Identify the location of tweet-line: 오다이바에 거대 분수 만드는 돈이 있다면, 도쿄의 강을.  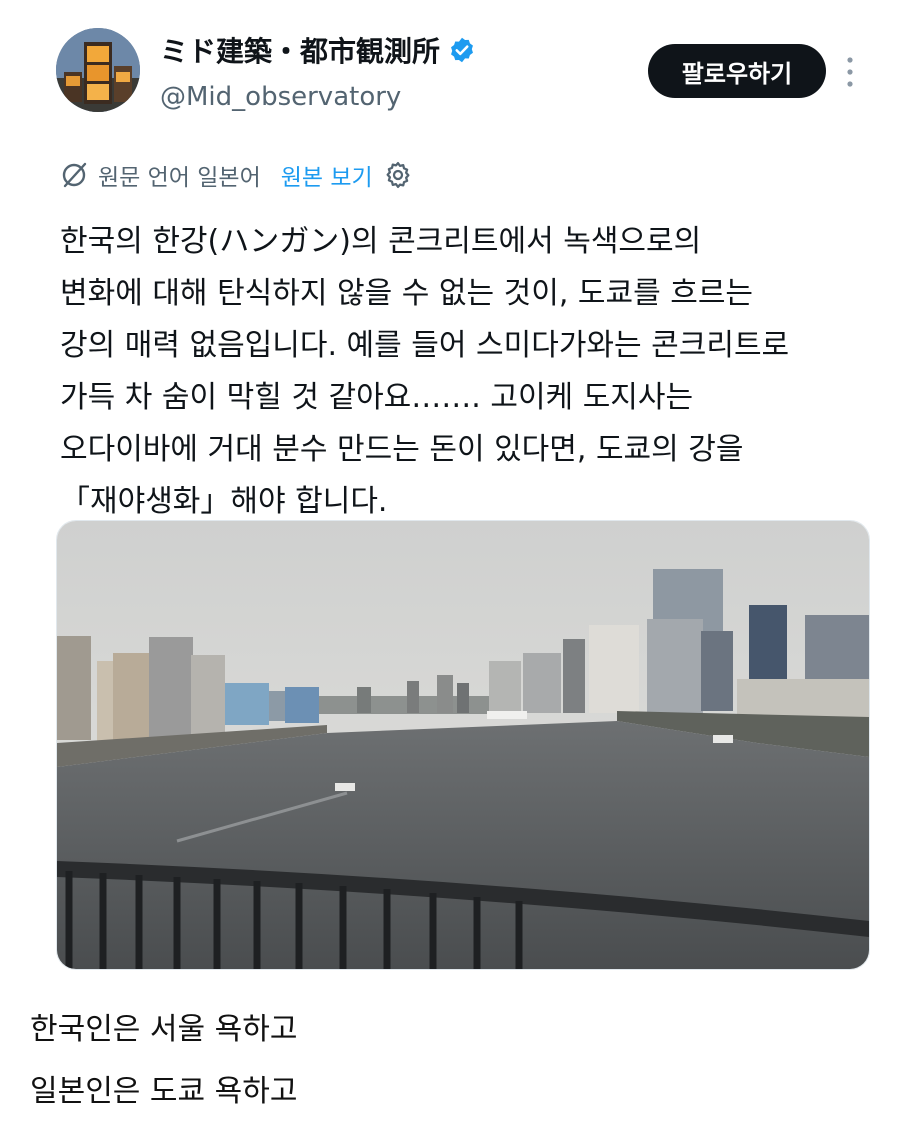
(402, 449).